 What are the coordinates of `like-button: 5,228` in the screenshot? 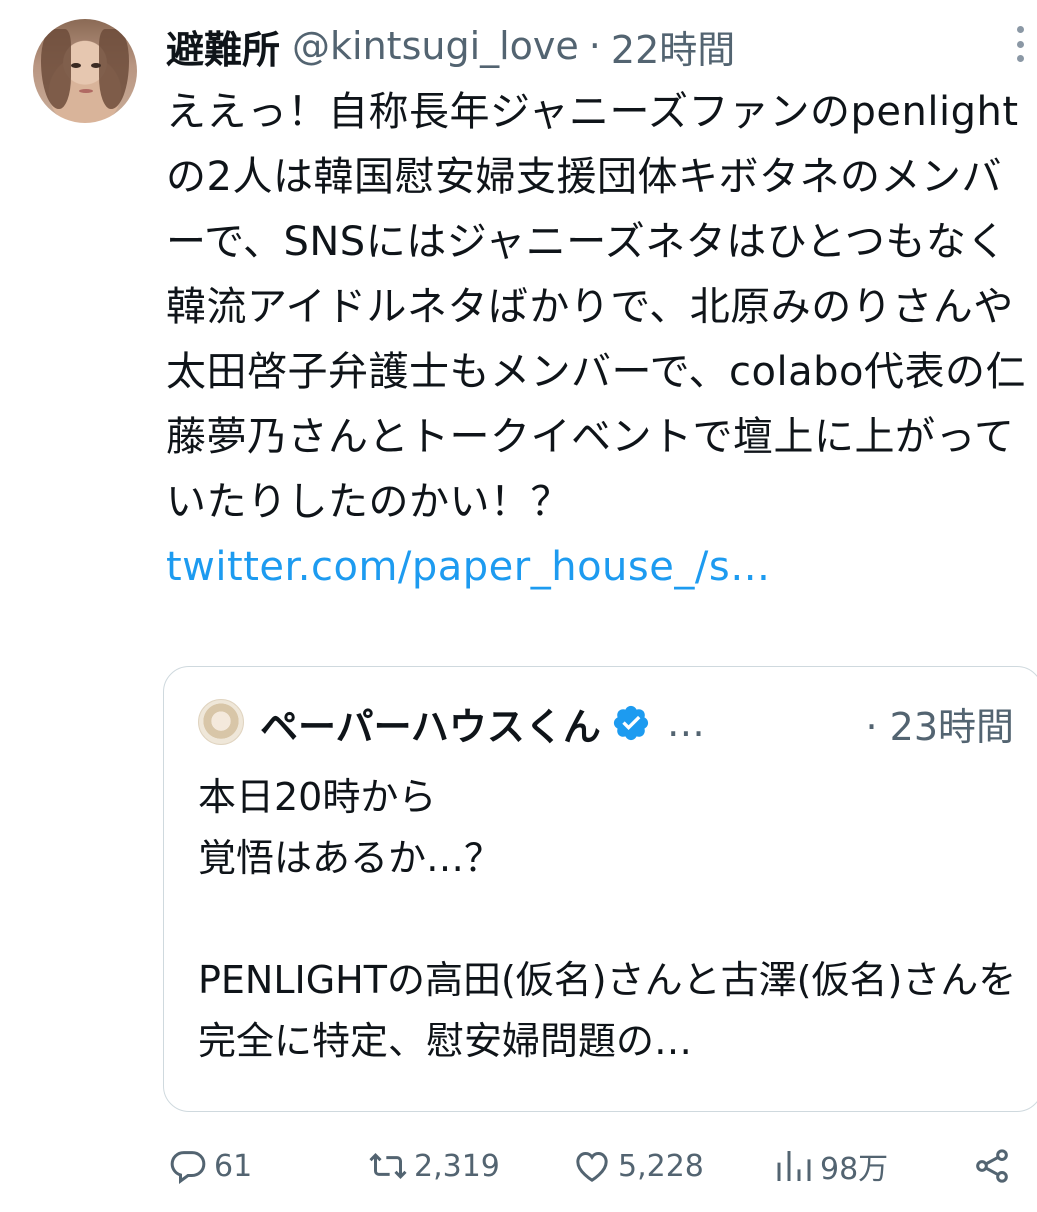 It's located at (638, 1166).